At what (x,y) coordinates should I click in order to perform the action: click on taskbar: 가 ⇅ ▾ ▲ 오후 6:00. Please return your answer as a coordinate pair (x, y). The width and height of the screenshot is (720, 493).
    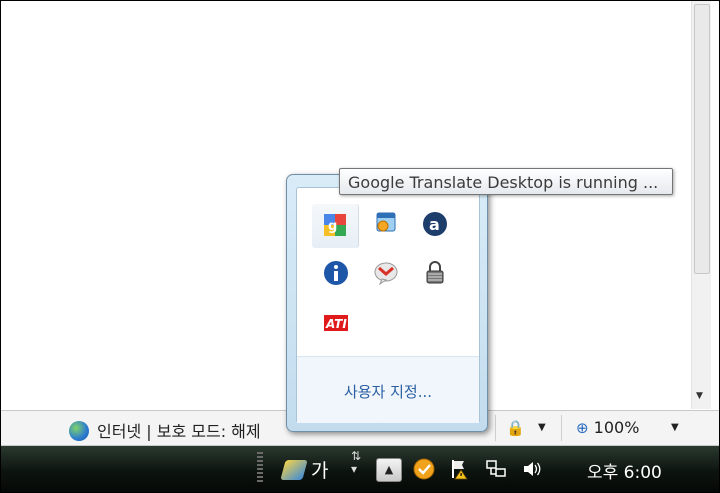
    Looking at the image, I should click on (360, 469).